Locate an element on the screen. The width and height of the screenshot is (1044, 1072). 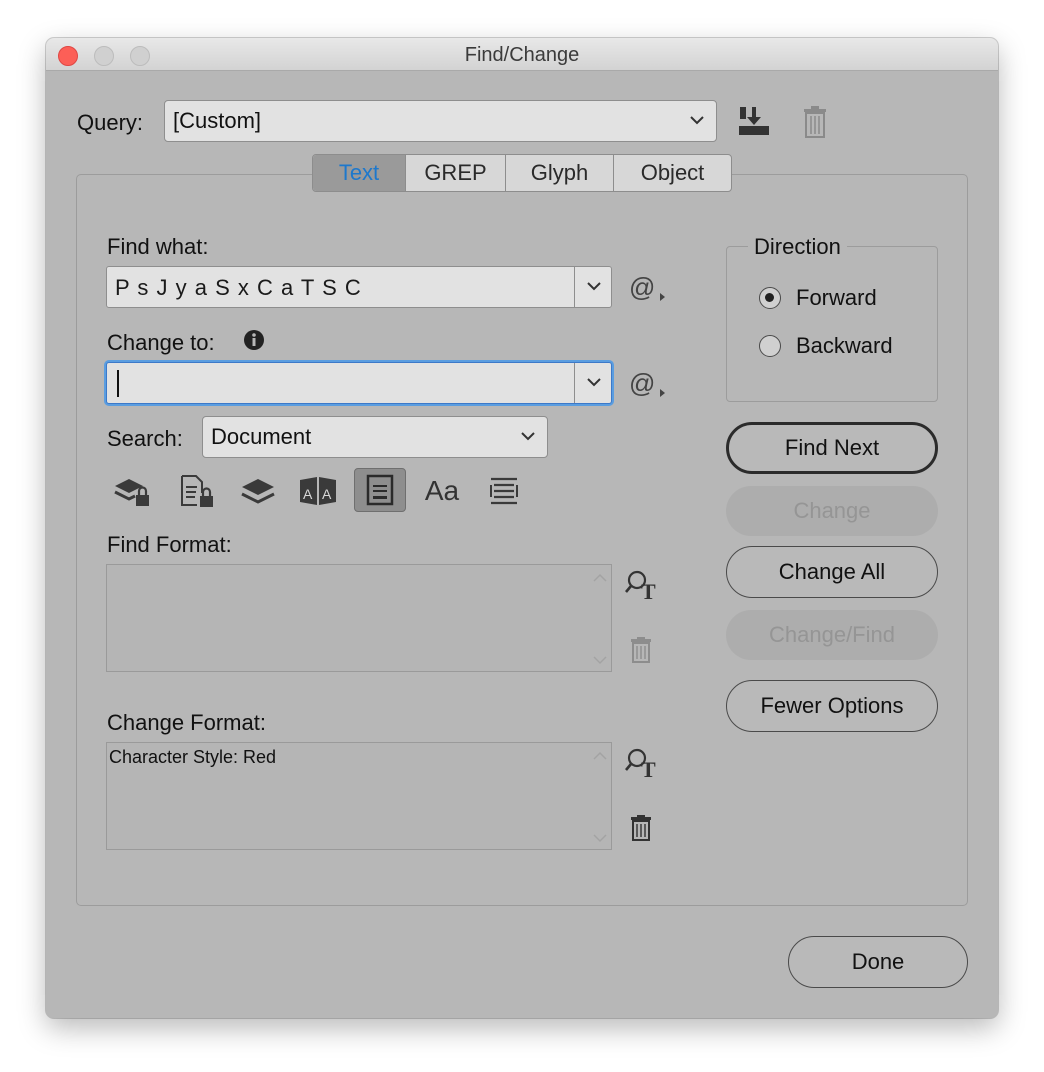
search-scope-value: Document is located at coordinates (261, 436).